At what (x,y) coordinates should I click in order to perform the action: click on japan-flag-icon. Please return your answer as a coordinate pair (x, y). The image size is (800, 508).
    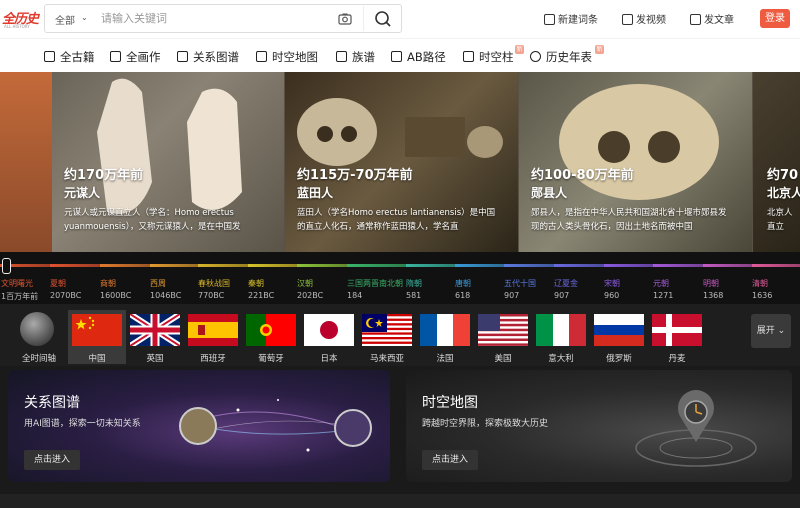
    Looking at the image, I should click on (329, 330).